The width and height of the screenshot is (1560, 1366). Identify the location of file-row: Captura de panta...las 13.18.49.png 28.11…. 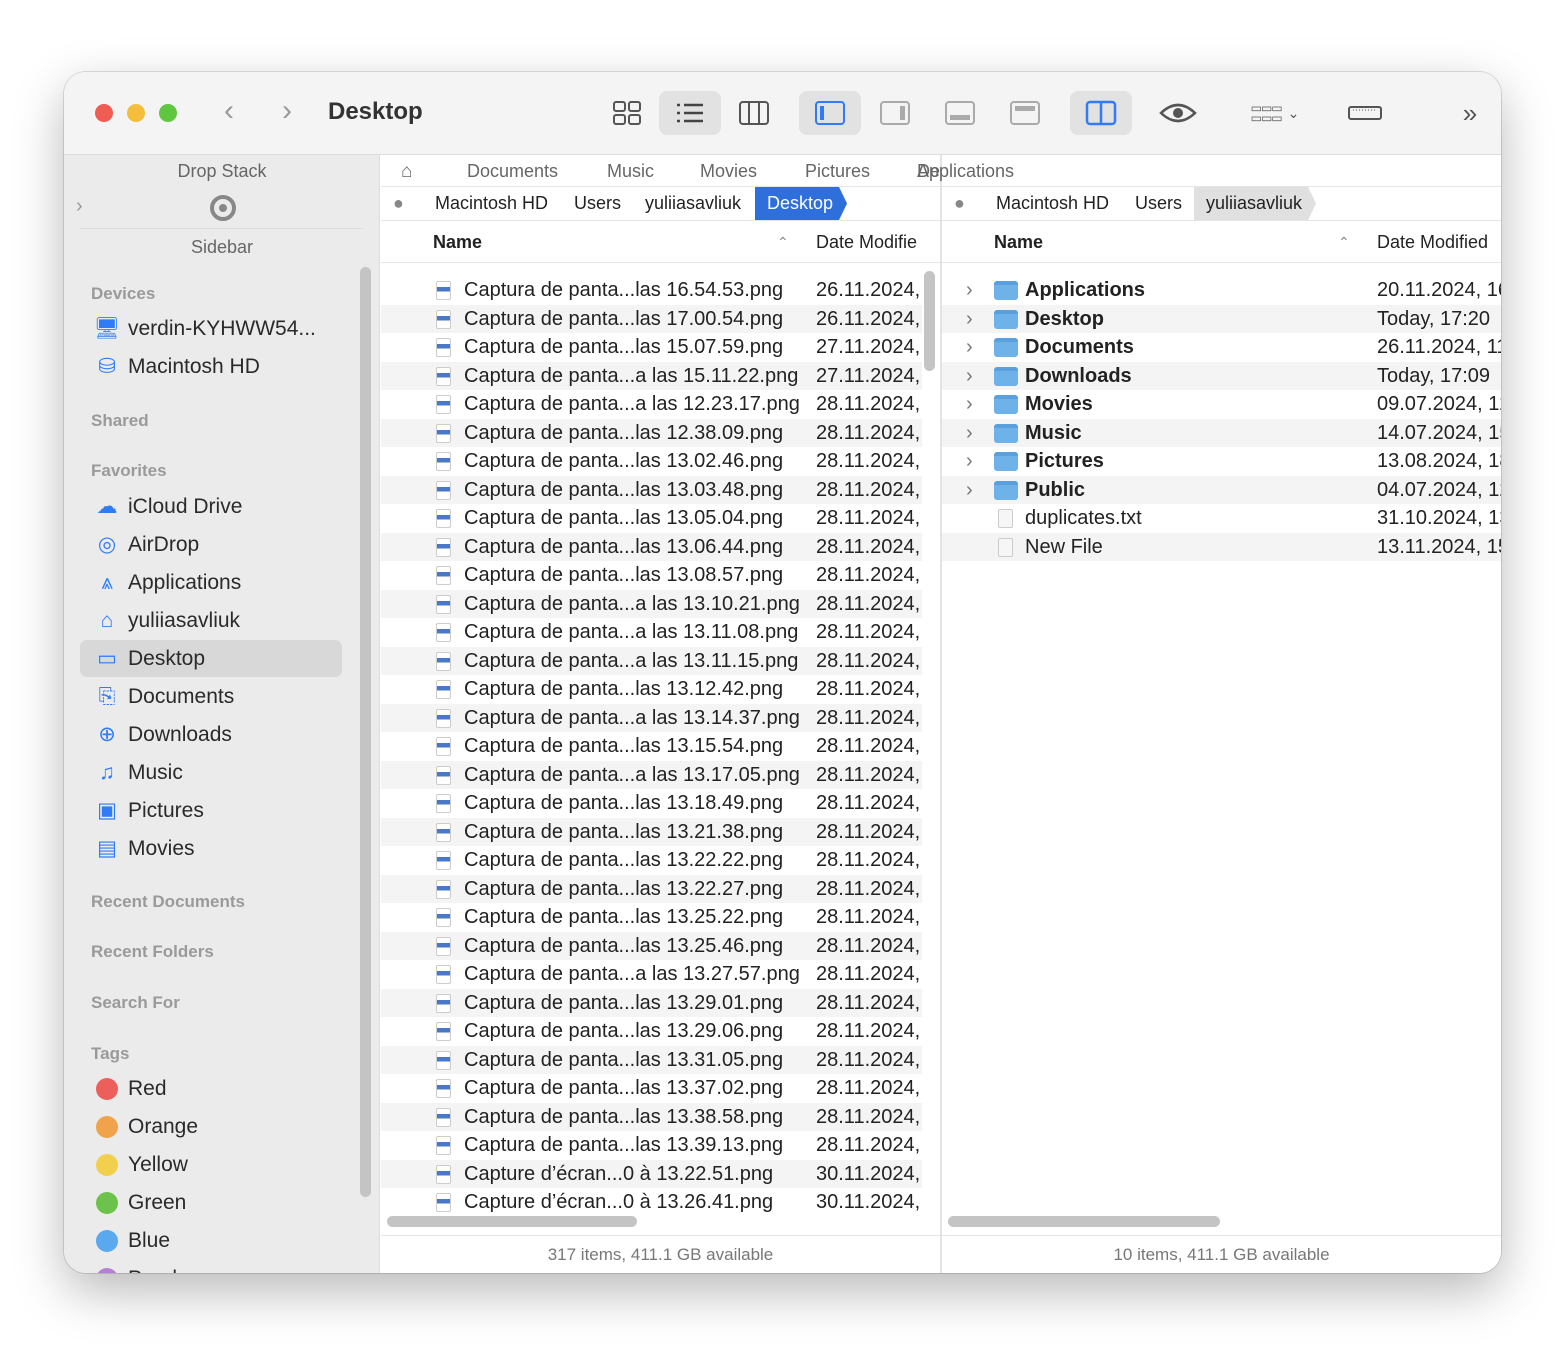
(651, 803).